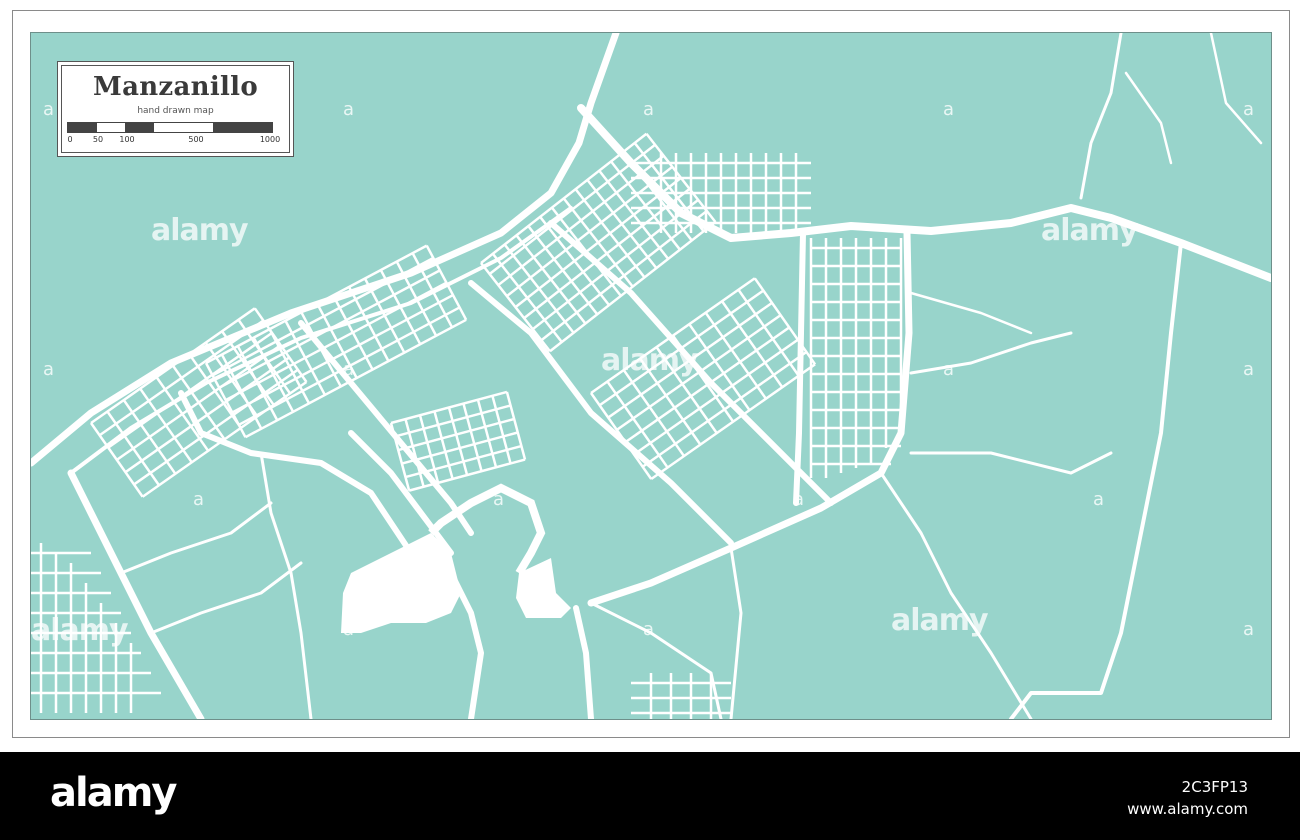 The height and width of the screenshot is (840, 1300). I want to click on grid-central-west, so click(336, 341).